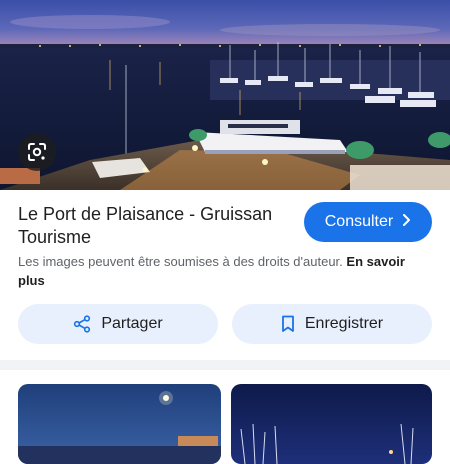 This screenshot has height=464, width=450. I want to click on bookmark-icon, so click(287, 323).